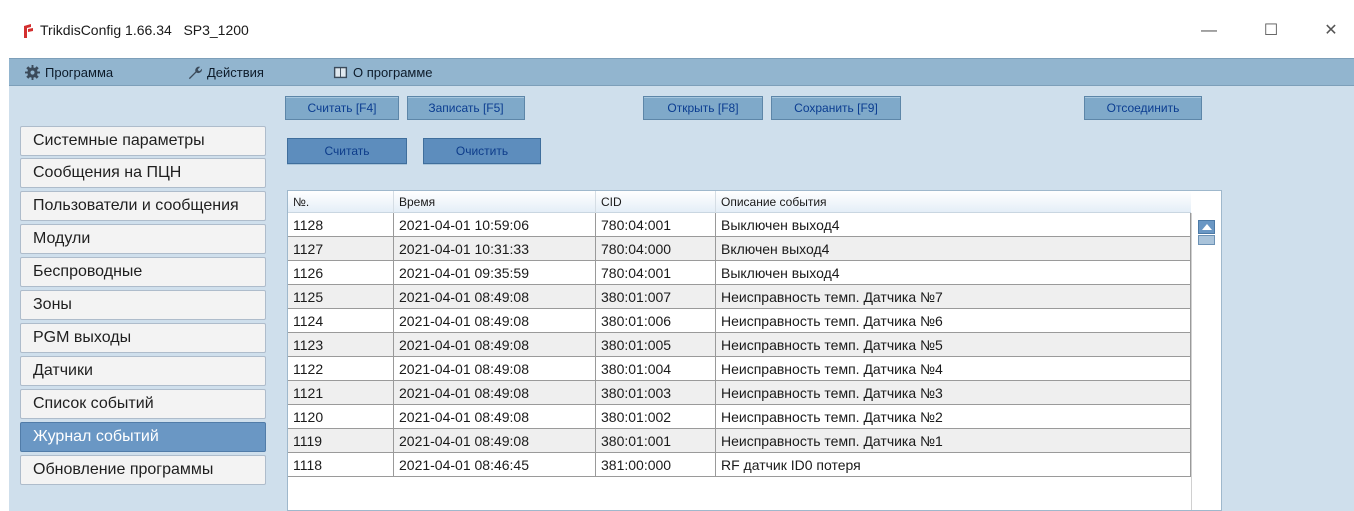 The height and width of the screenshot is (511, 1354). Describe the element at coordinates (656, 393) in the screenshot. I see `cell-cid: 380:01:003` at that location.